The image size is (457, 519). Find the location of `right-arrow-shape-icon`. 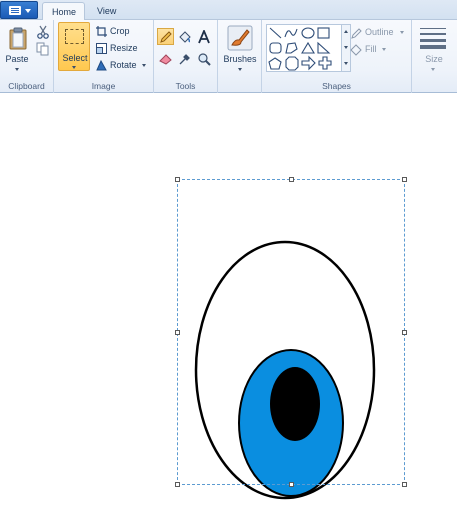

right-arrow-shape-icon is located at coordinates (308, 63).